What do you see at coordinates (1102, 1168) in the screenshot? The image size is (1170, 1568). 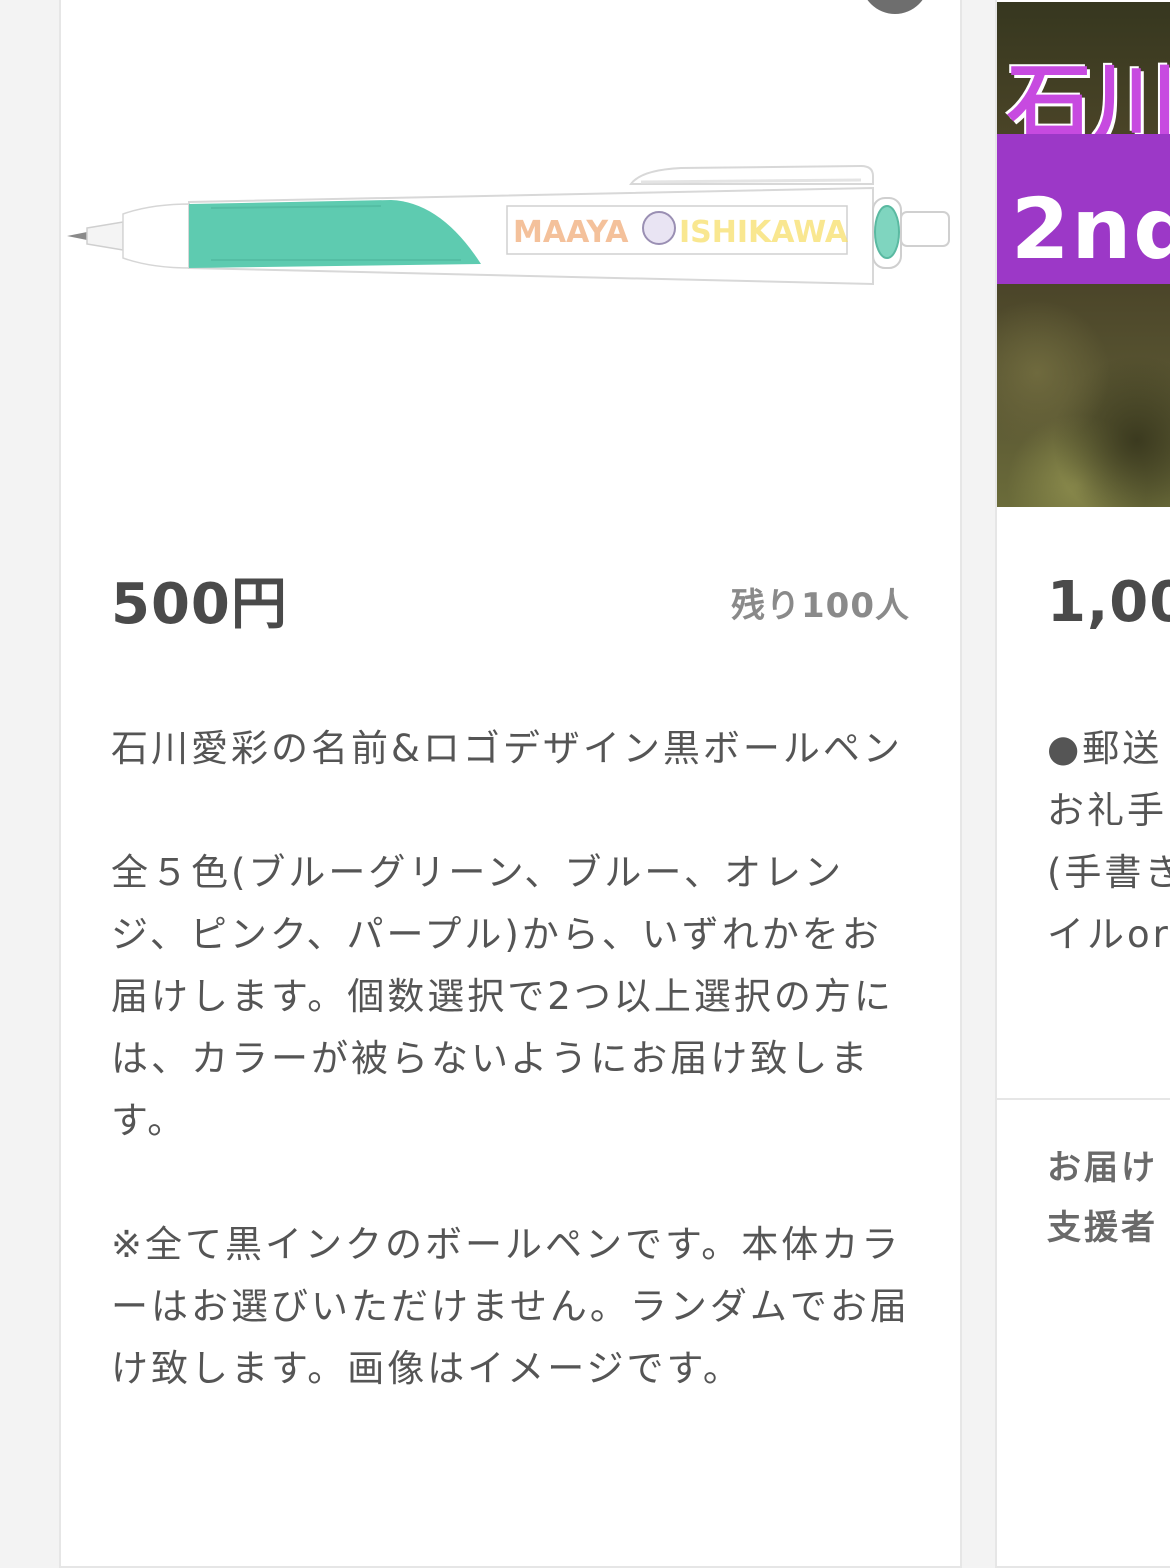 I see `delivery-line: お届け` at bounding box center [1102, 1168].